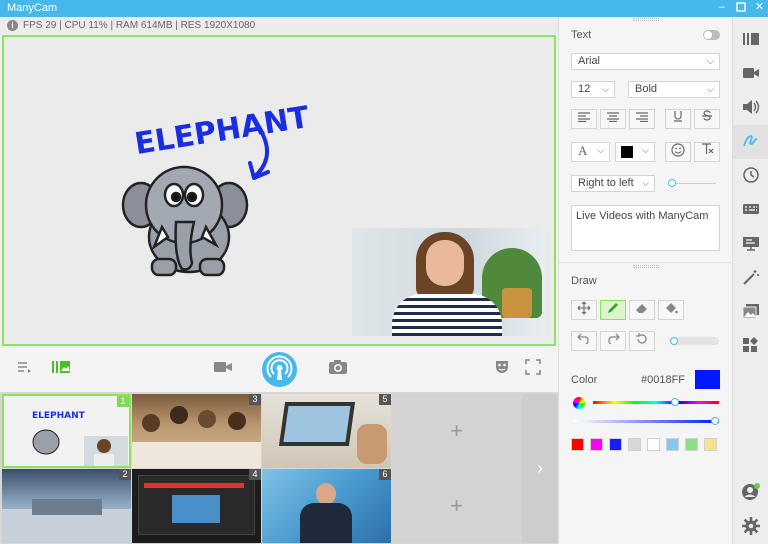 This screenshot has height=544, width=768. Describe the element at coordinates (750, 312) in the screenshot. I see `images-icon` at that location.